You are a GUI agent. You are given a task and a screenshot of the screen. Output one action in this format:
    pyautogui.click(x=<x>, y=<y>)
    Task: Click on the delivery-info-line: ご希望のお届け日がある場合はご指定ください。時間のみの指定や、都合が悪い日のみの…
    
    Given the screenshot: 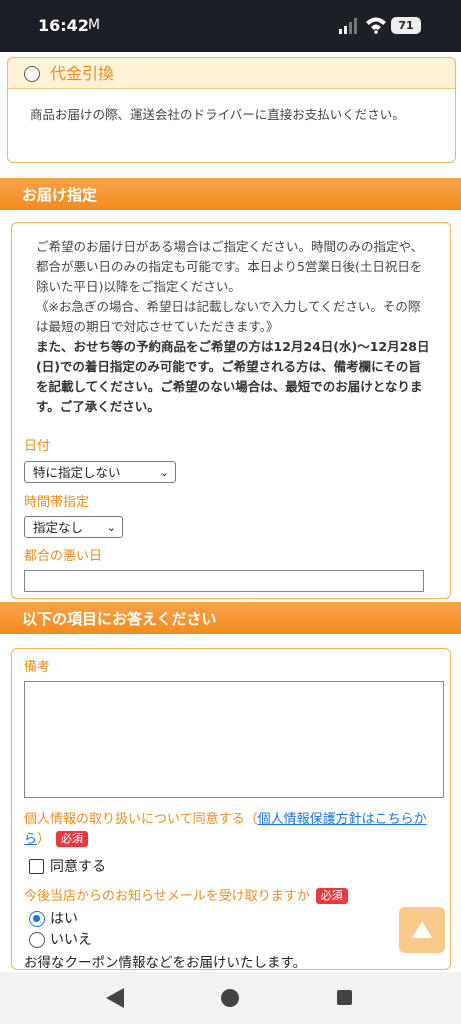 What is the action you would take?
    pyautogui.click(x=230, y=266)
    